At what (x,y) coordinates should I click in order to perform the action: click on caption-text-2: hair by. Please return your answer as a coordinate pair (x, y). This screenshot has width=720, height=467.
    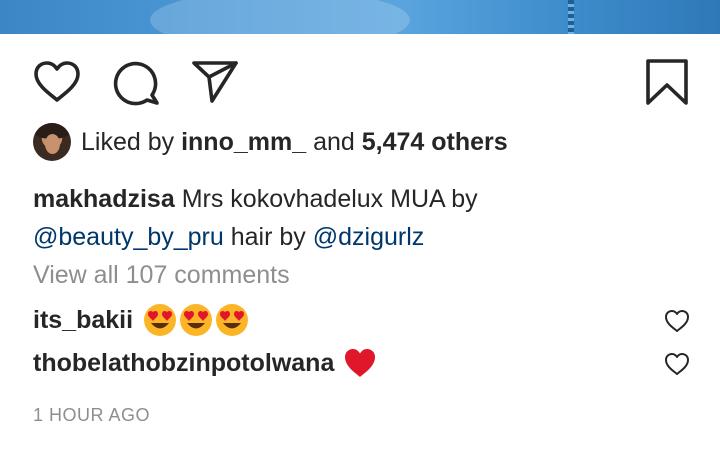
    Looking at the image, I should click on (268, 237).